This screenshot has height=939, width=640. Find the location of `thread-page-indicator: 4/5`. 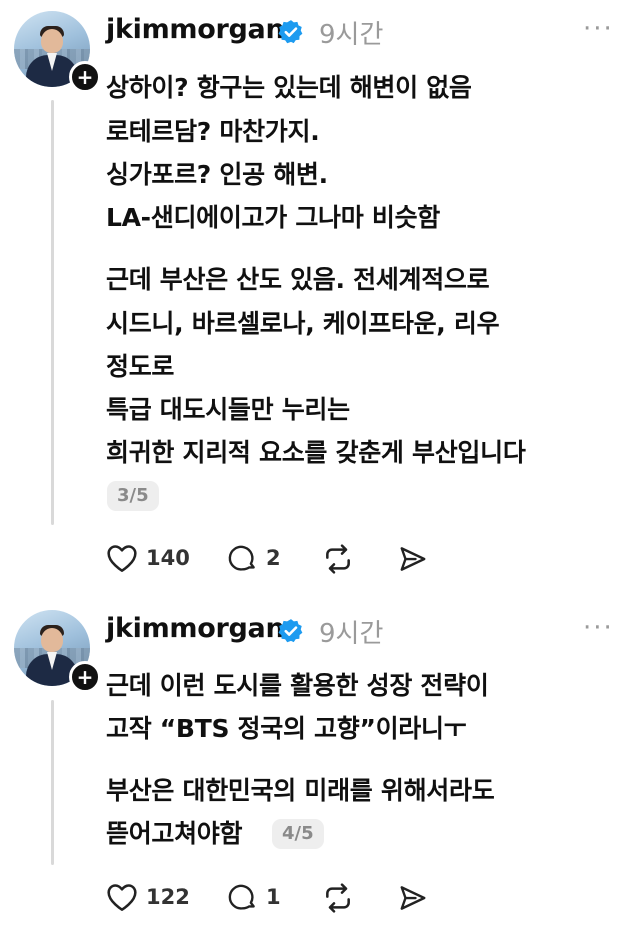

thread-page-indicator: 4/5 is located at coordinates (298, 834).